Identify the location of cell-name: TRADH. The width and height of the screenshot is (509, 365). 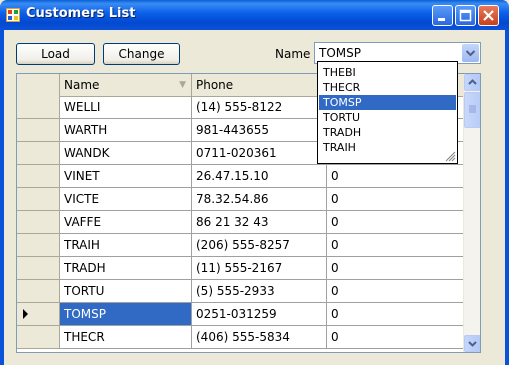
(126, 268).